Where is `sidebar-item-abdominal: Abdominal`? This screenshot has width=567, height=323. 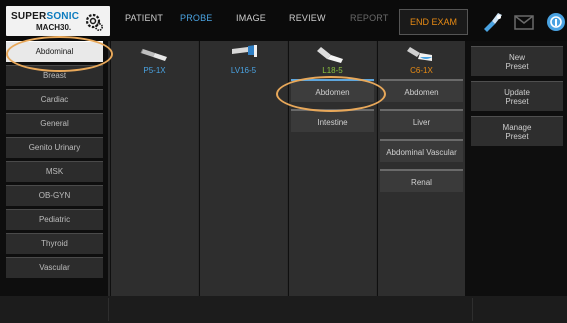
sidebar-item-abdominal: Abdominal is located at coordinates (54, 51).